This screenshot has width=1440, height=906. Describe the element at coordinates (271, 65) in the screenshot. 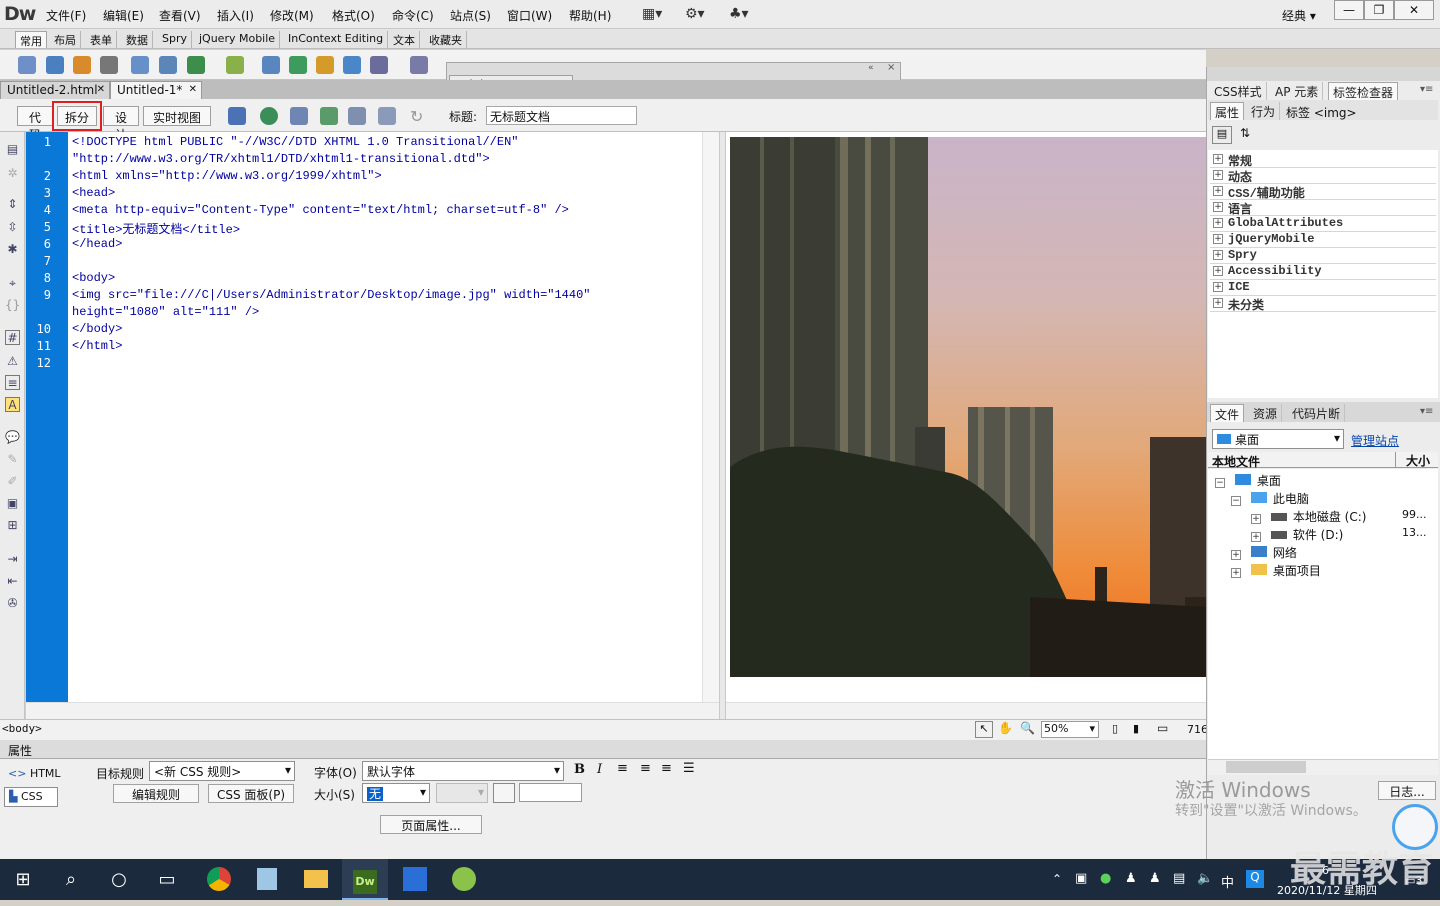

I see `widget-icon` at that location.